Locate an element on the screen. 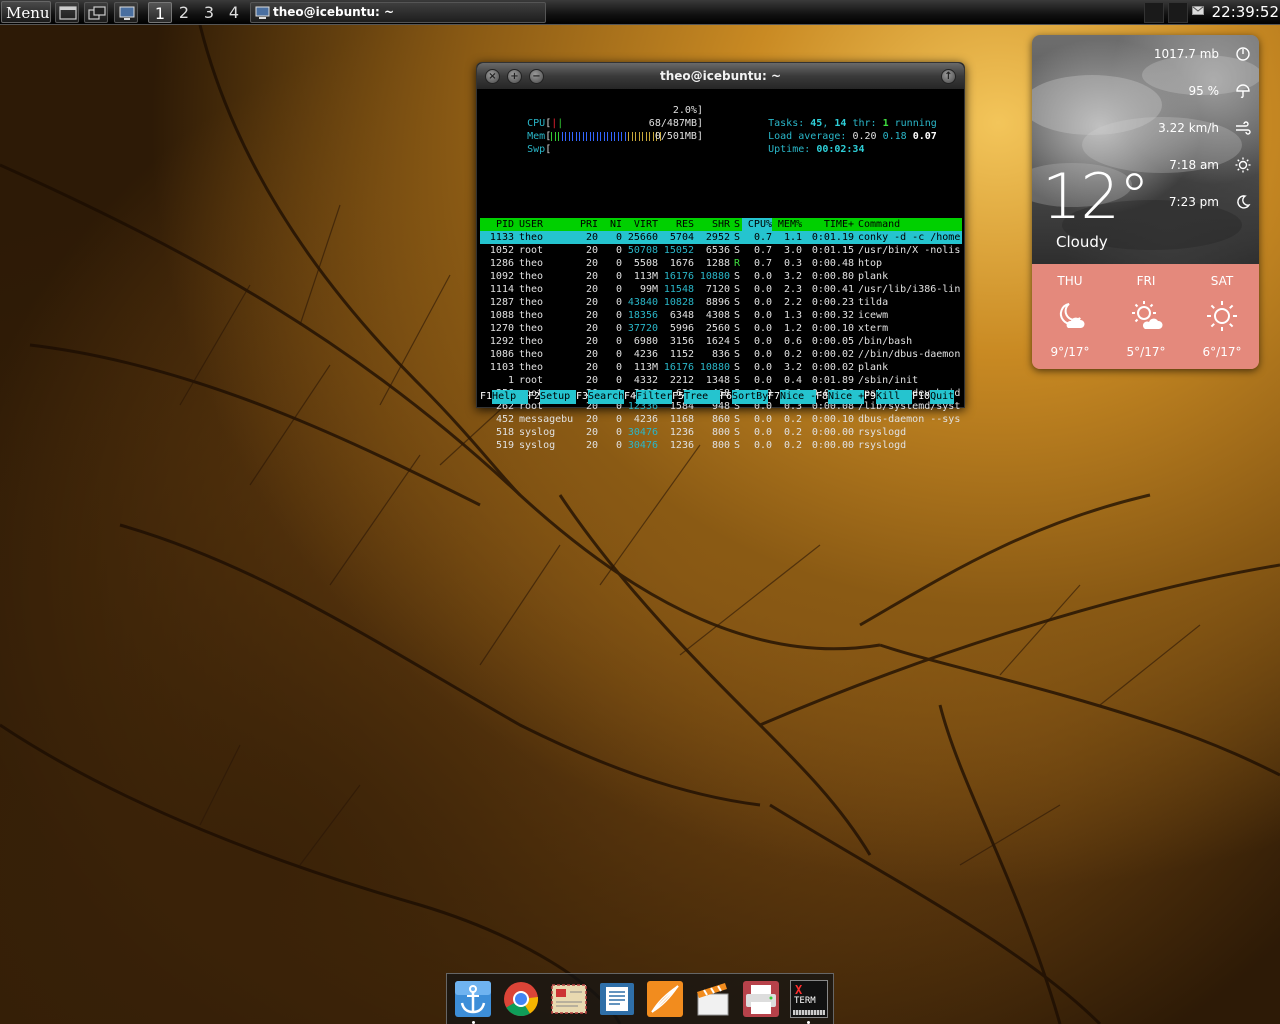  fkey-f5: F5Tree is located at coordinates (696, 397).